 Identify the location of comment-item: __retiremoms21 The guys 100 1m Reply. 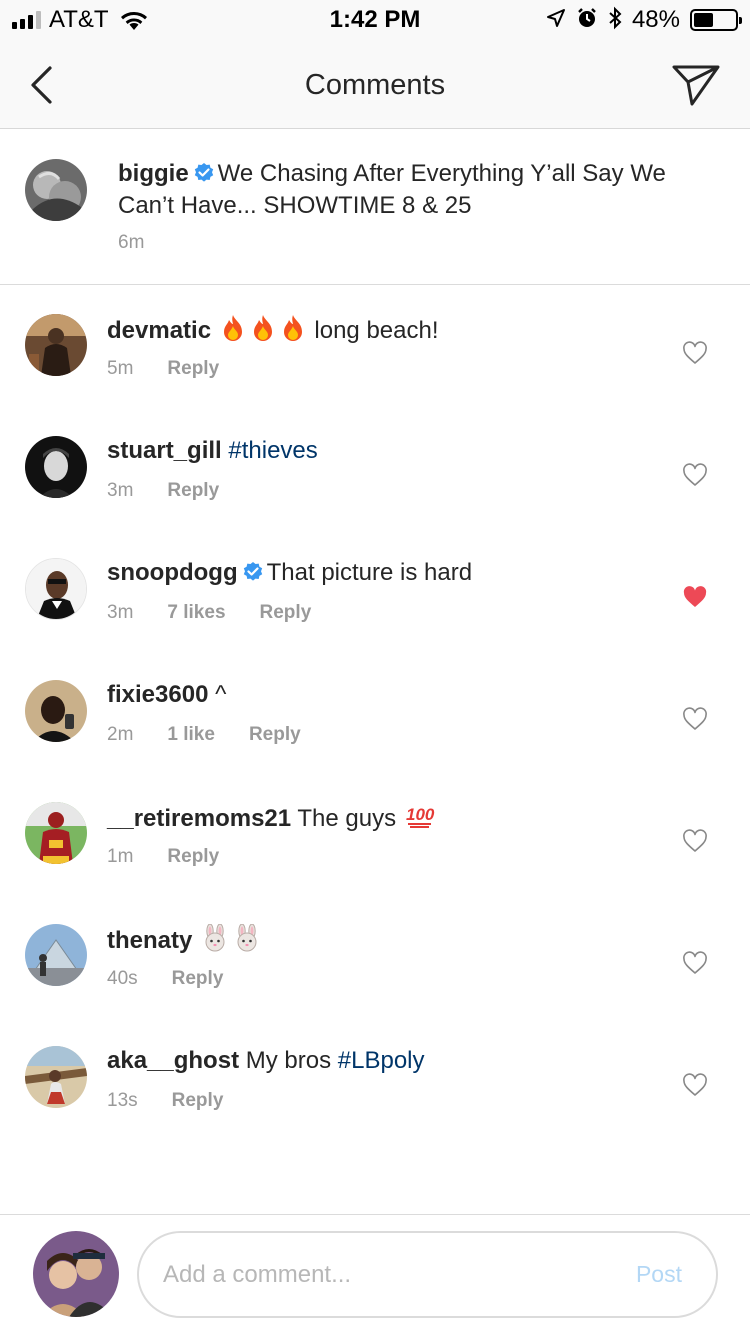
(375, 835).